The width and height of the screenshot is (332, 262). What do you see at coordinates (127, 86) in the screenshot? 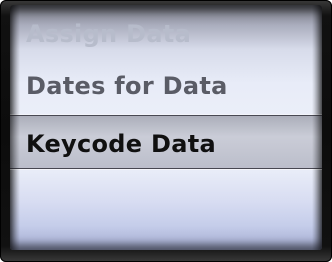
I see `picker-option-label: Dates for Data` at bounding box center [127, 86].